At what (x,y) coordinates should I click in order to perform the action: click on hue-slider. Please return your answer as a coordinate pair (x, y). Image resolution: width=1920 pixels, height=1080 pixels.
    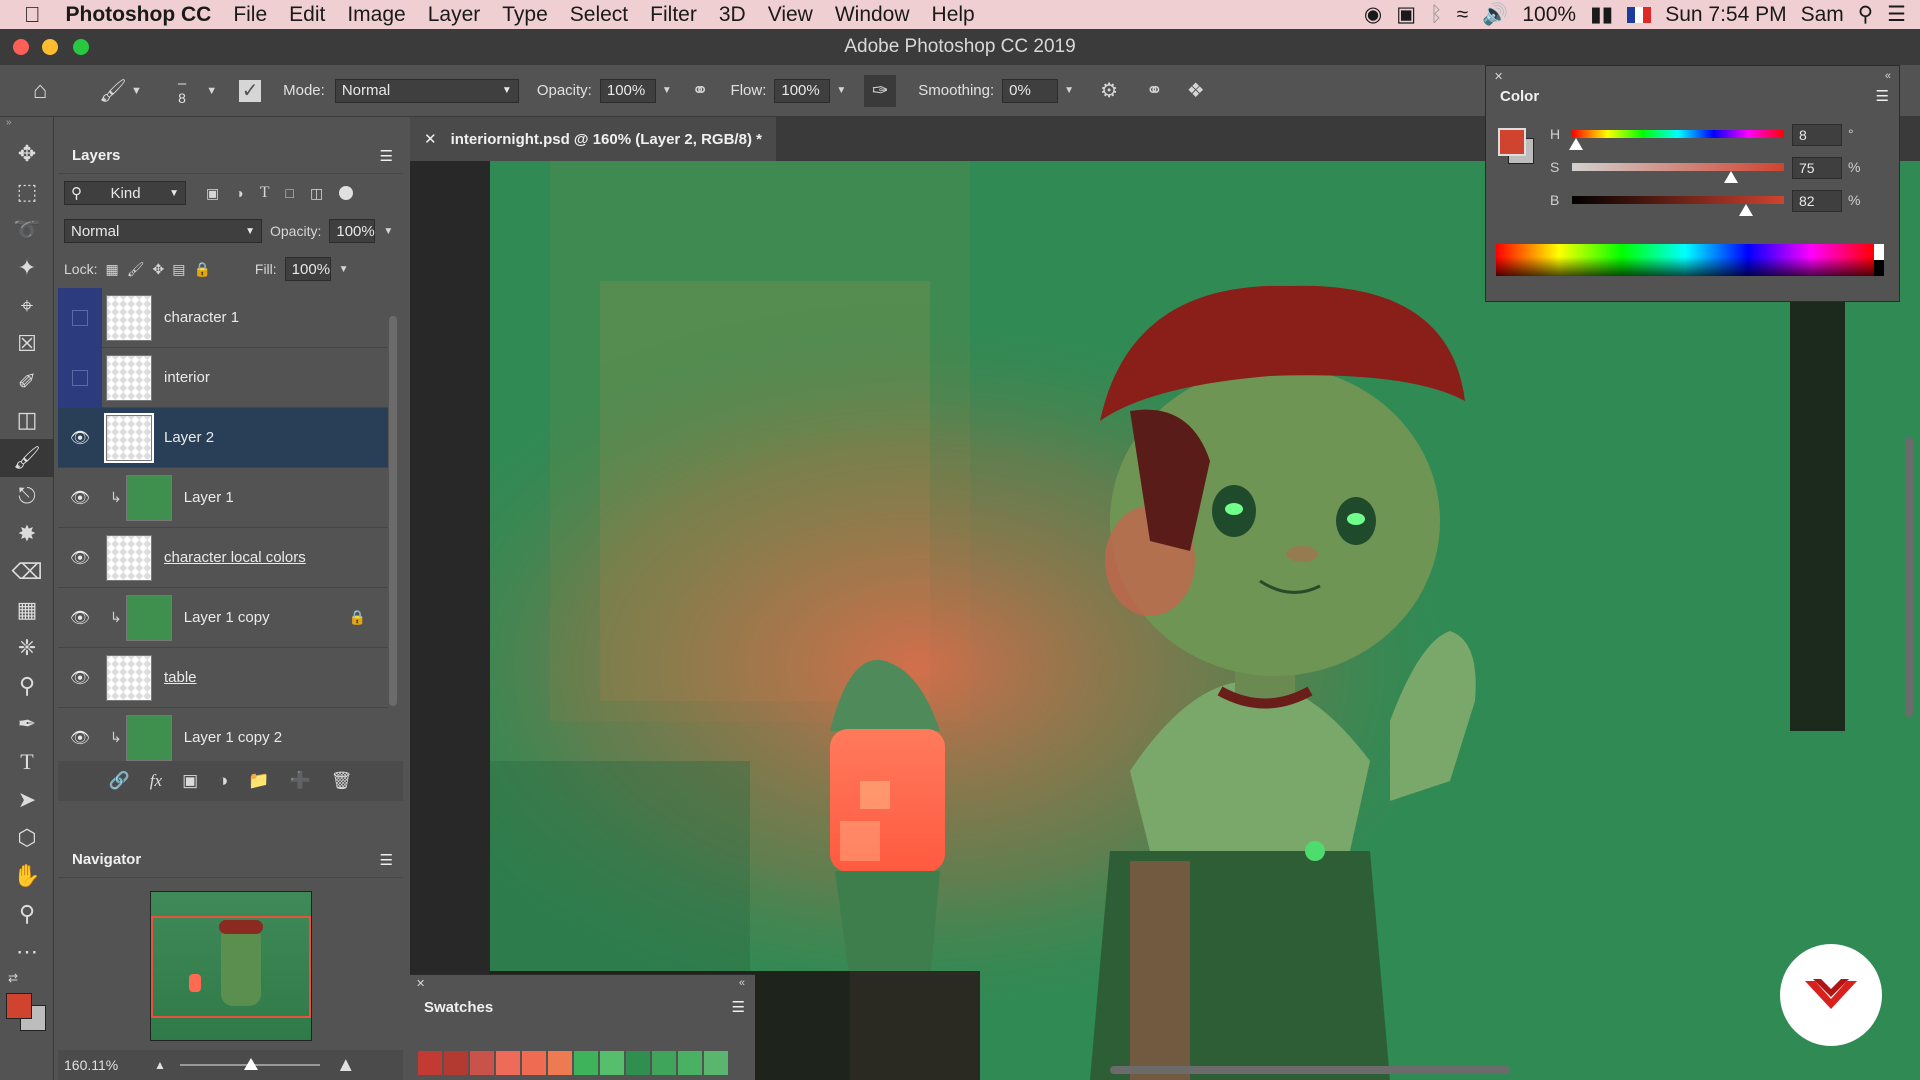
    Looking at the image, I should click on (1676, 140).